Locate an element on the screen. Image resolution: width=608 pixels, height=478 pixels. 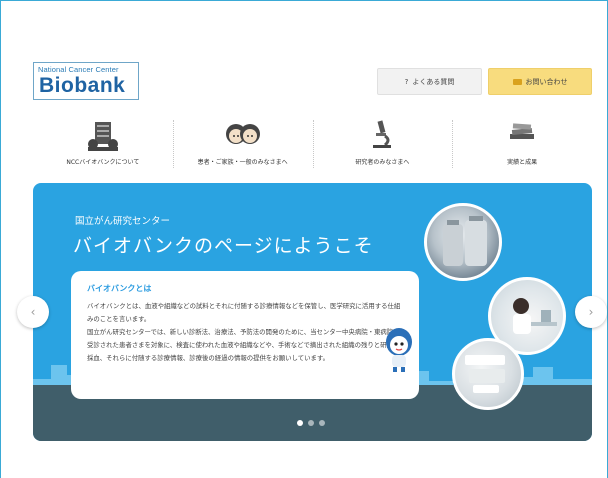
chevron-left-icon: ‹ is located at coordinates (33, 312).